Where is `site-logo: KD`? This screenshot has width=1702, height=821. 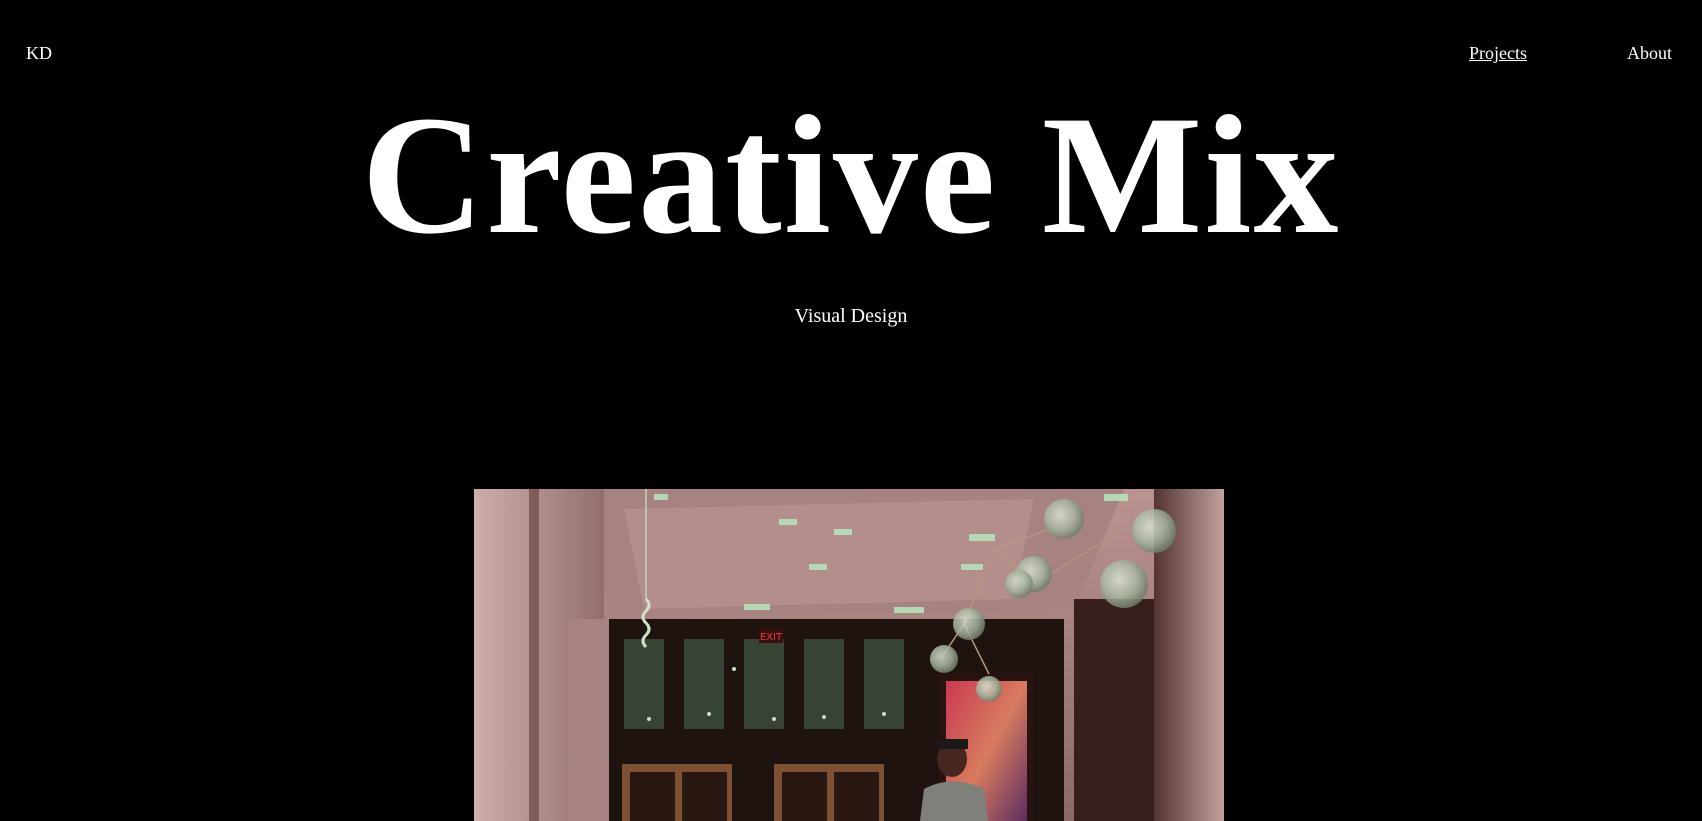 site-logo: KD is located at coordinates (39, 53).